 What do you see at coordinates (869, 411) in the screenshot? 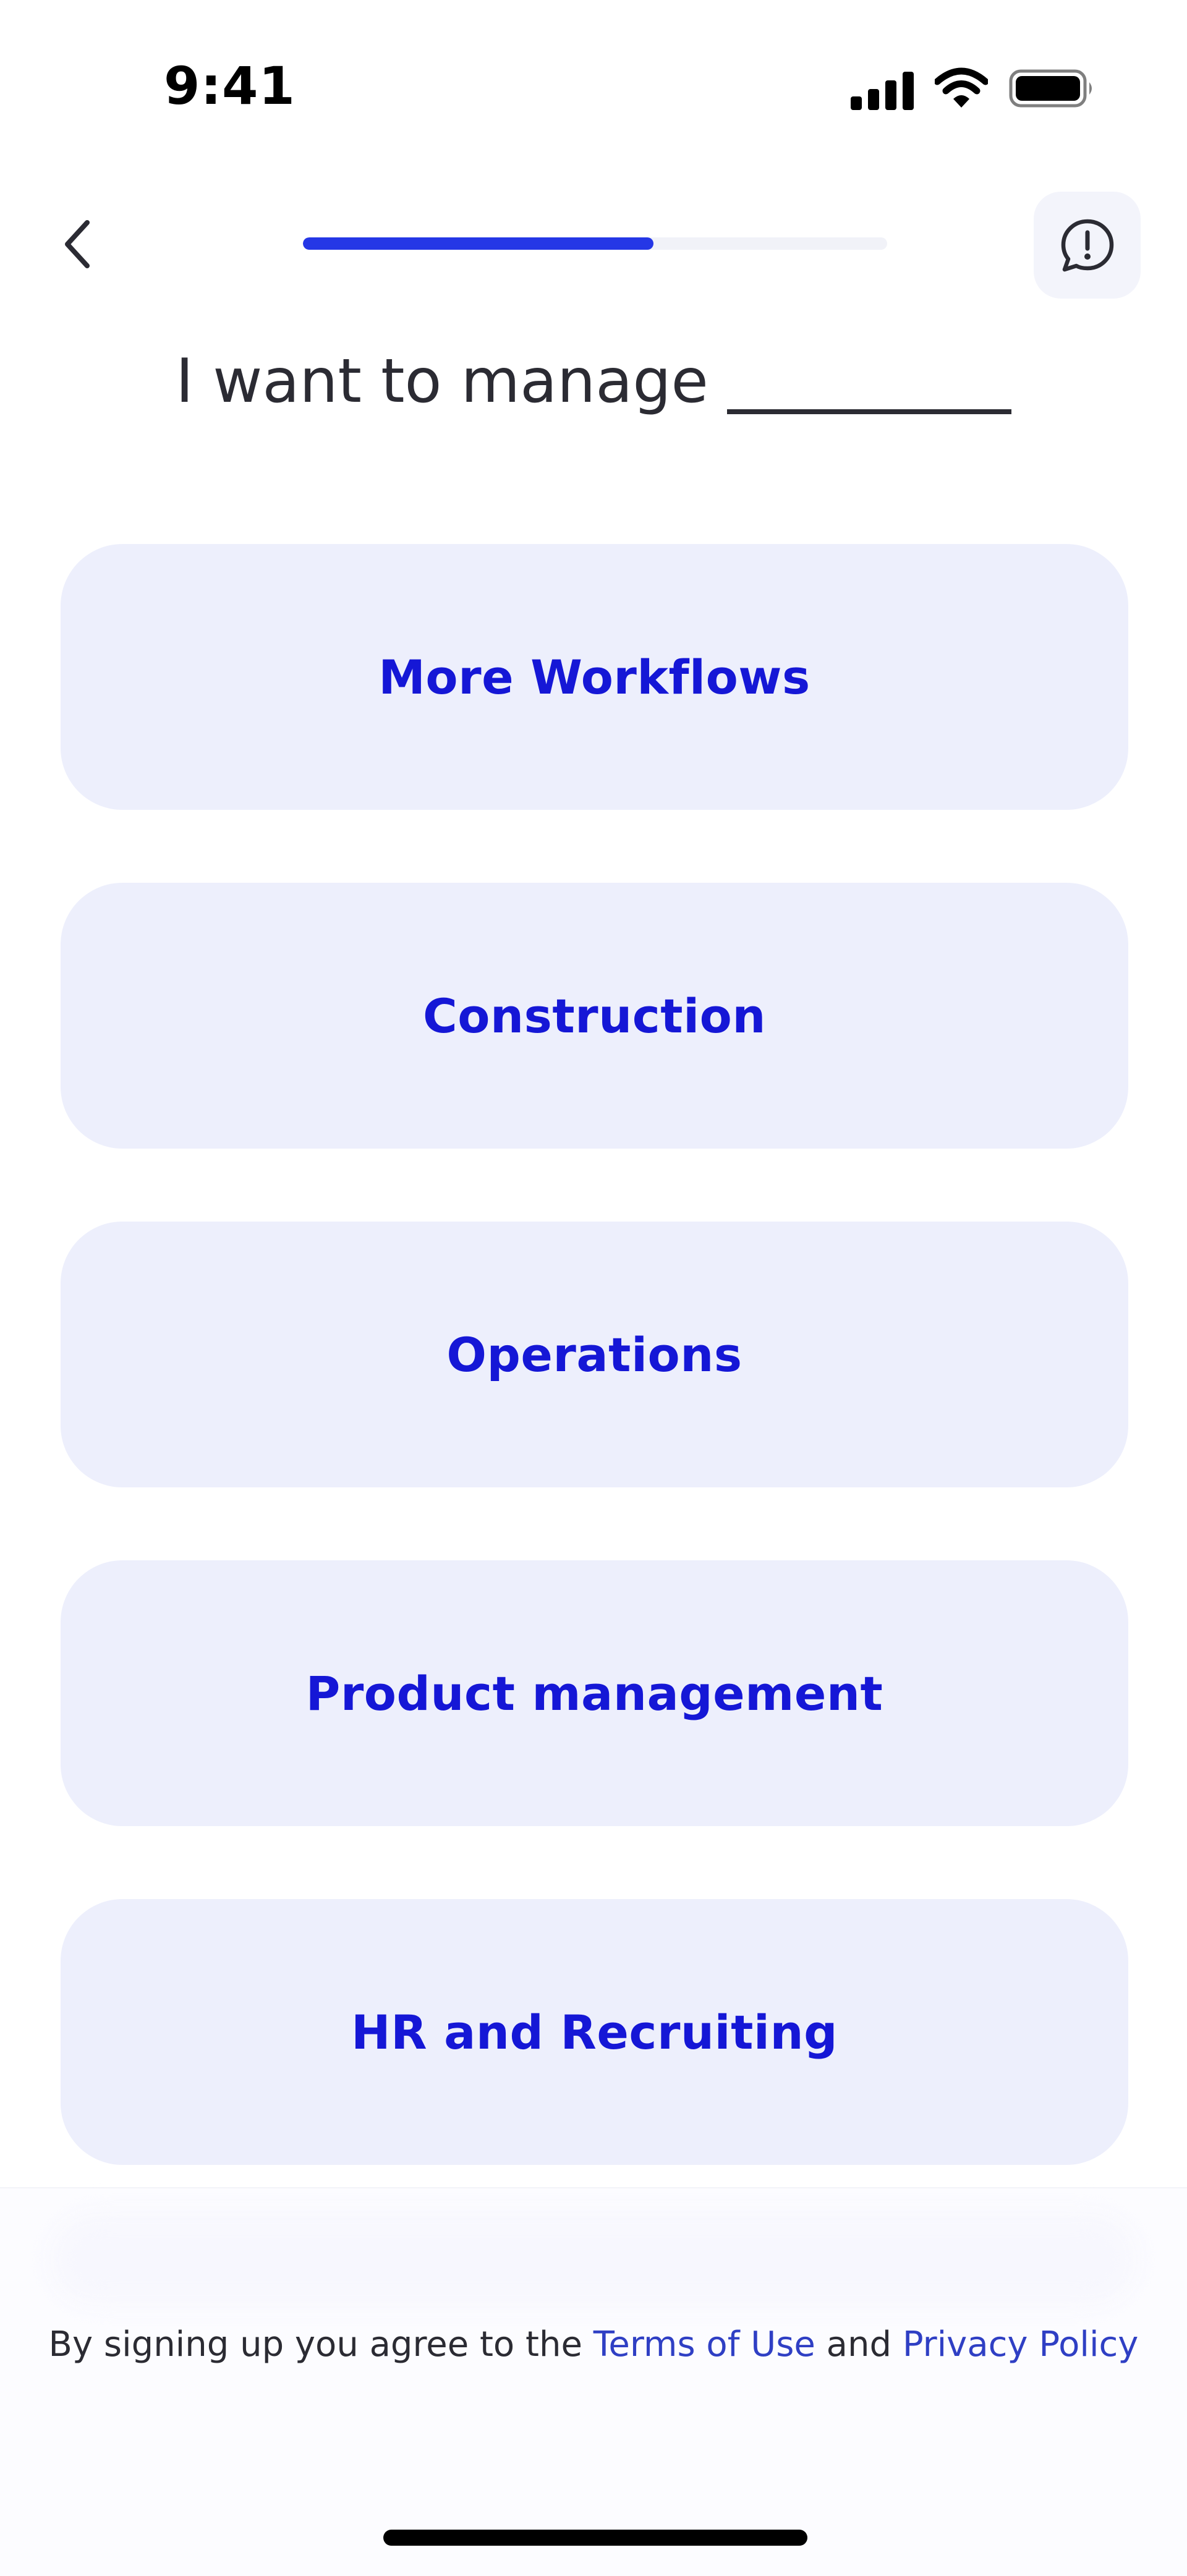
I see `title-blank-line` at bounding box center [869, 411].